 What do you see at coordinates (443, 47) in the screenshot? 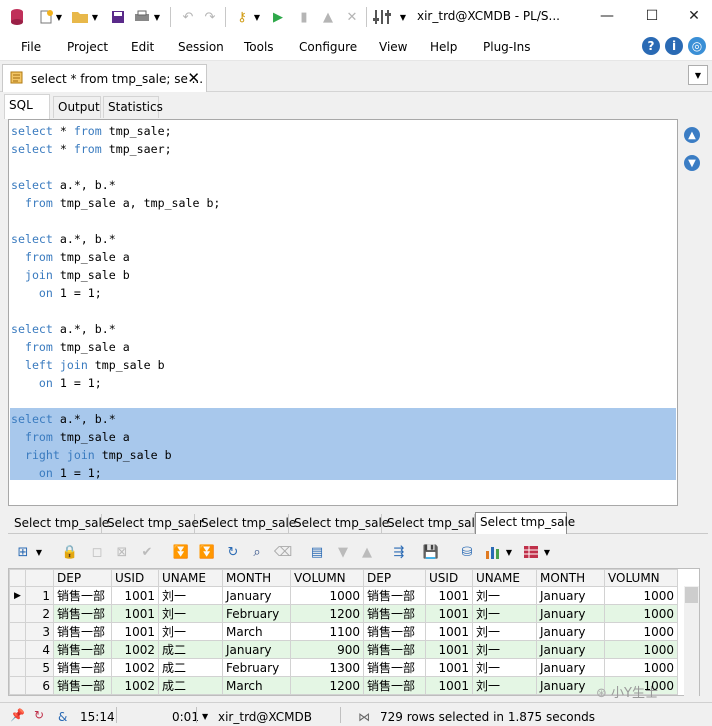
I see `menu-help: Help` at bounding box center [443, 47].